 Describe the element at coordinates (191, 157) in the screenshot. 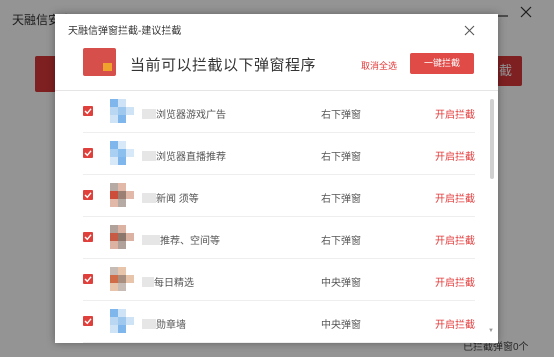

I see `program-name-text: 浏览器直播推荐` at that location.